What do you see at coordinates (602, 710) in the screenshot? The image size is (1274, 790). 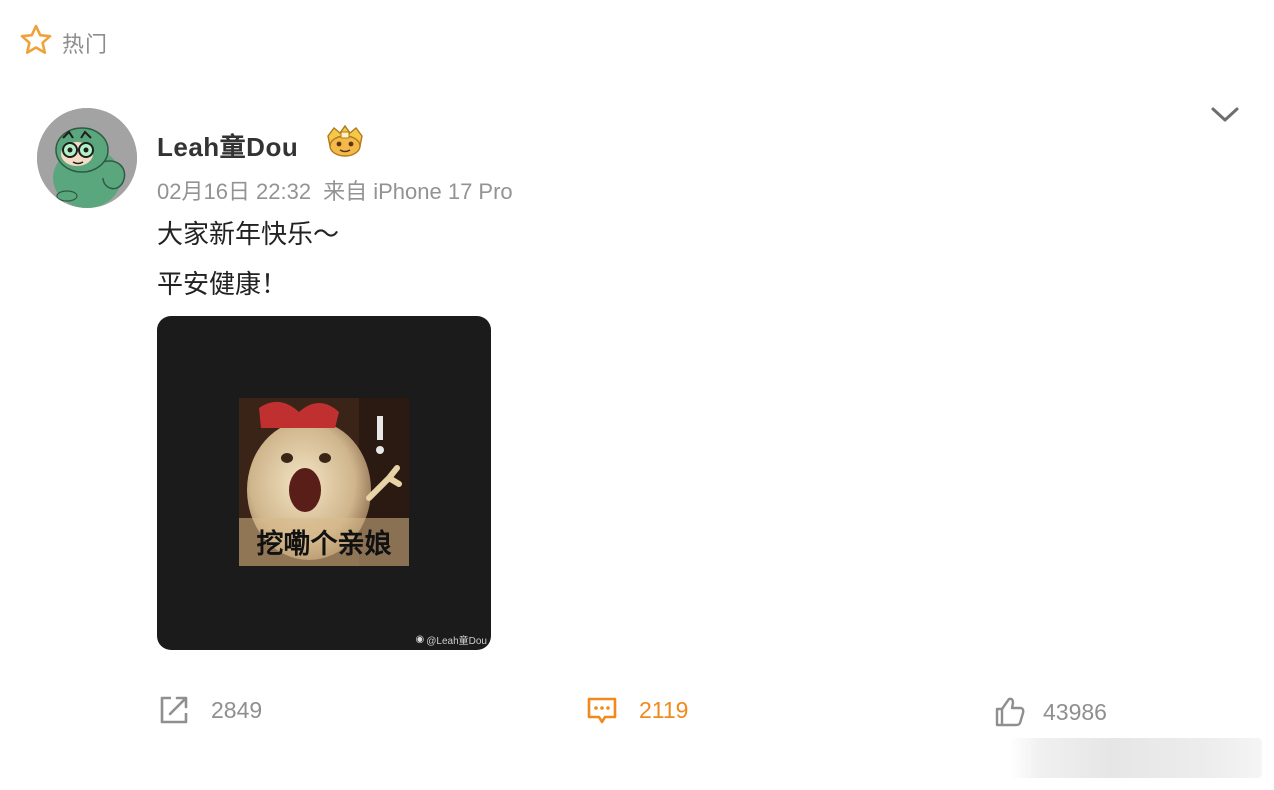 I see `comment-icon` at bounding box center [602, 710].